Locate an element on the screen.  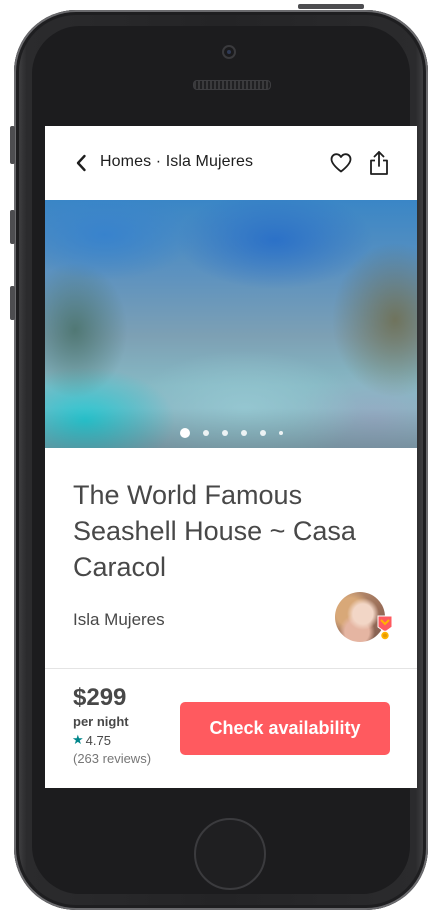
share-icon is located at coordinates (379, 163).